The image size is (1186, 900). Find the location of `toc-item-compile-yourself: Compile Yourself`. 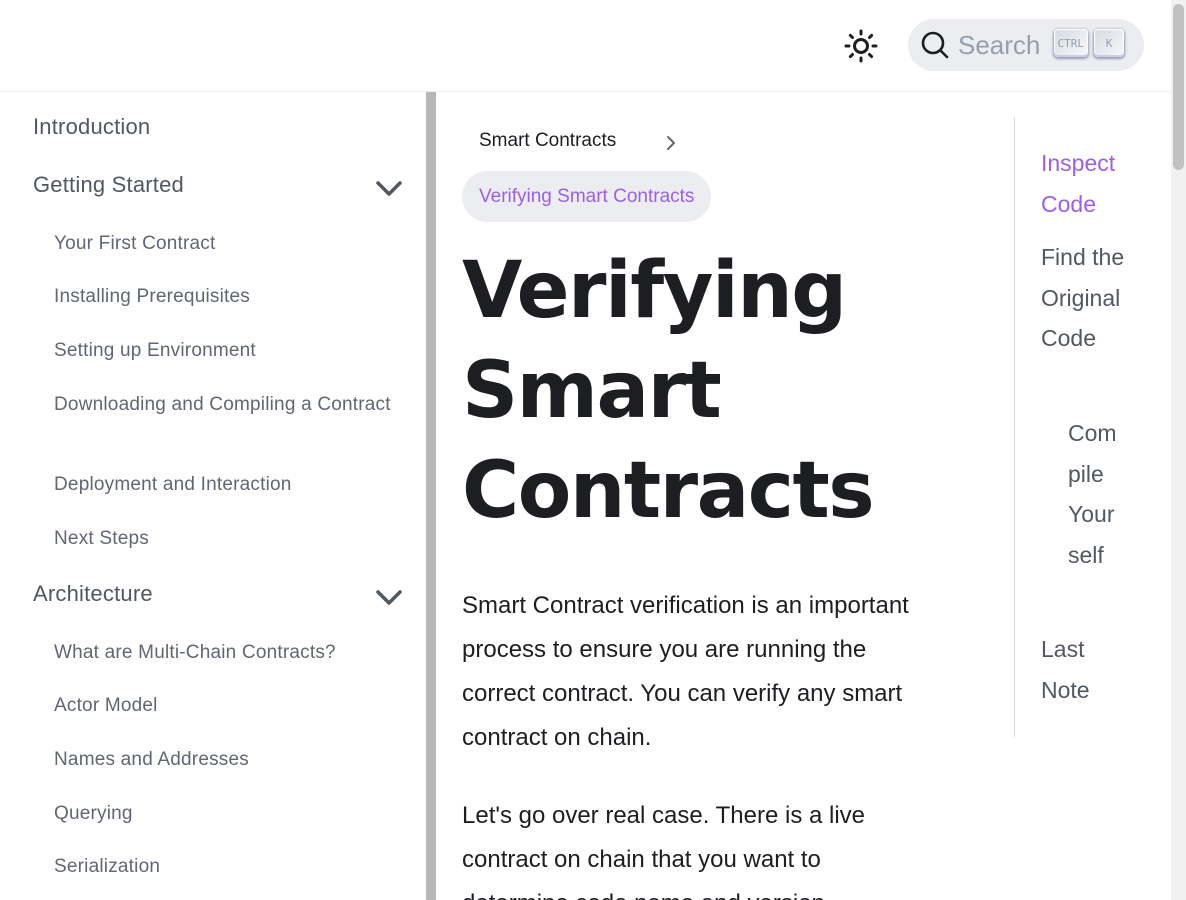

toc-item-compile-yourself: Compile Yourself is located at coordinates (1093, 494).